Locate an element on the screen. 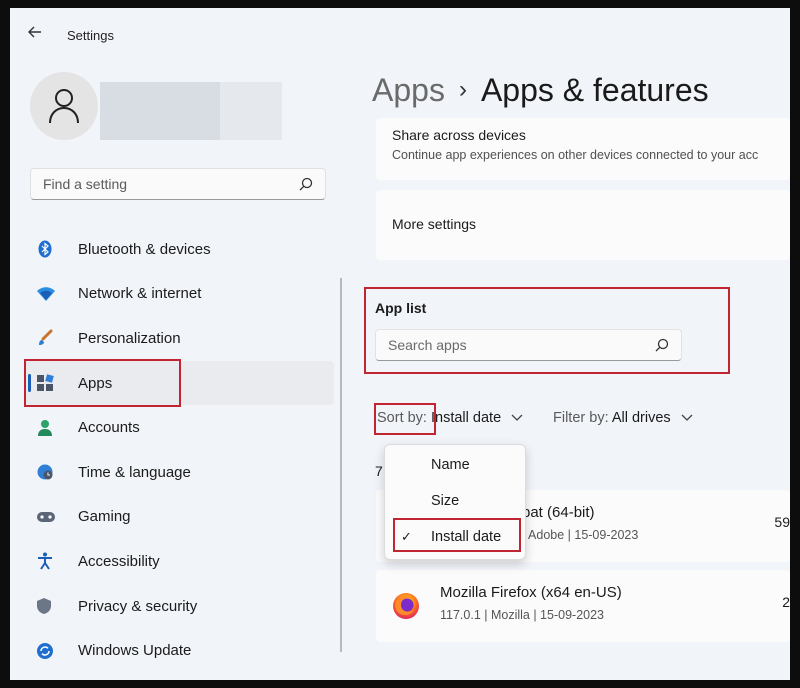  sort-option-install-date: ✓ Install date is located at coordinates (455, 537).